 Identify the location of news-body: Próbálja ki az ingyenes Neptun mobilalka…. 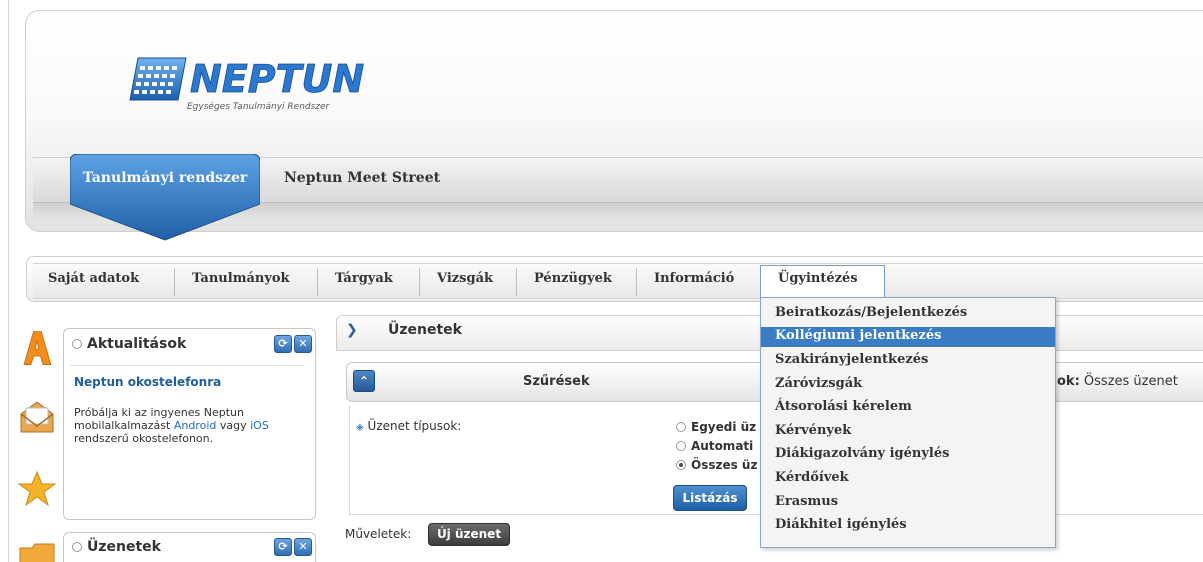
(189, 425).